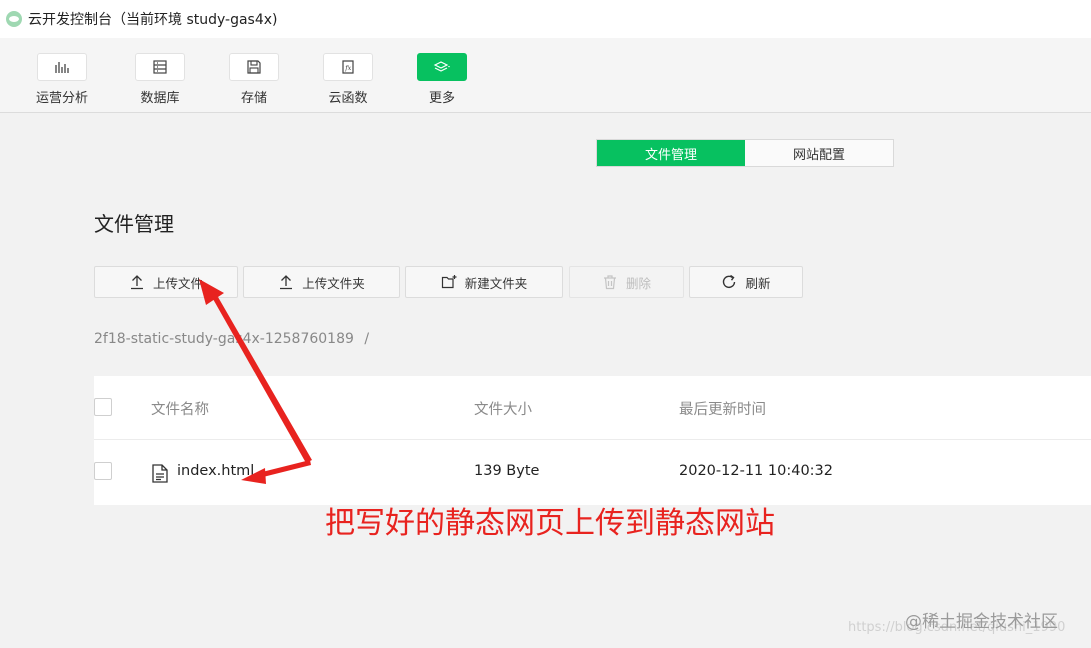 The width and height of the screenshot is (1091, 648). I want to click on table-row: index.html 139 Byte 2020-12-11 10:40:32, so click(592, 472).